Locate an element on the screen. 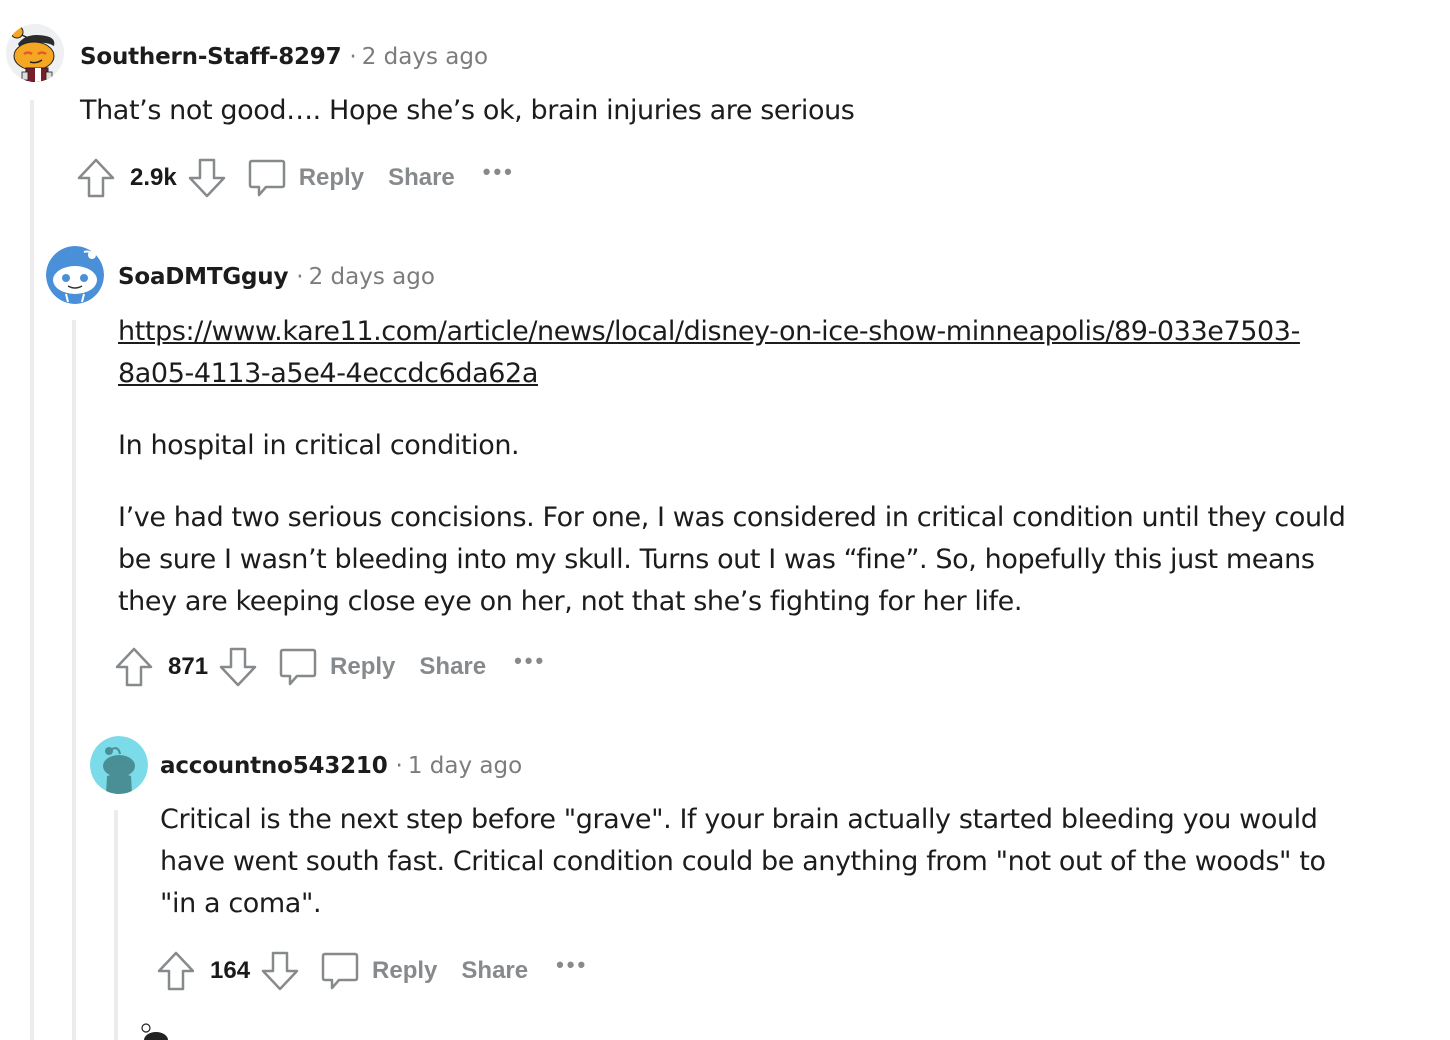  comment-text: In hospital in critical condition. is located at coordinates (319, 445).